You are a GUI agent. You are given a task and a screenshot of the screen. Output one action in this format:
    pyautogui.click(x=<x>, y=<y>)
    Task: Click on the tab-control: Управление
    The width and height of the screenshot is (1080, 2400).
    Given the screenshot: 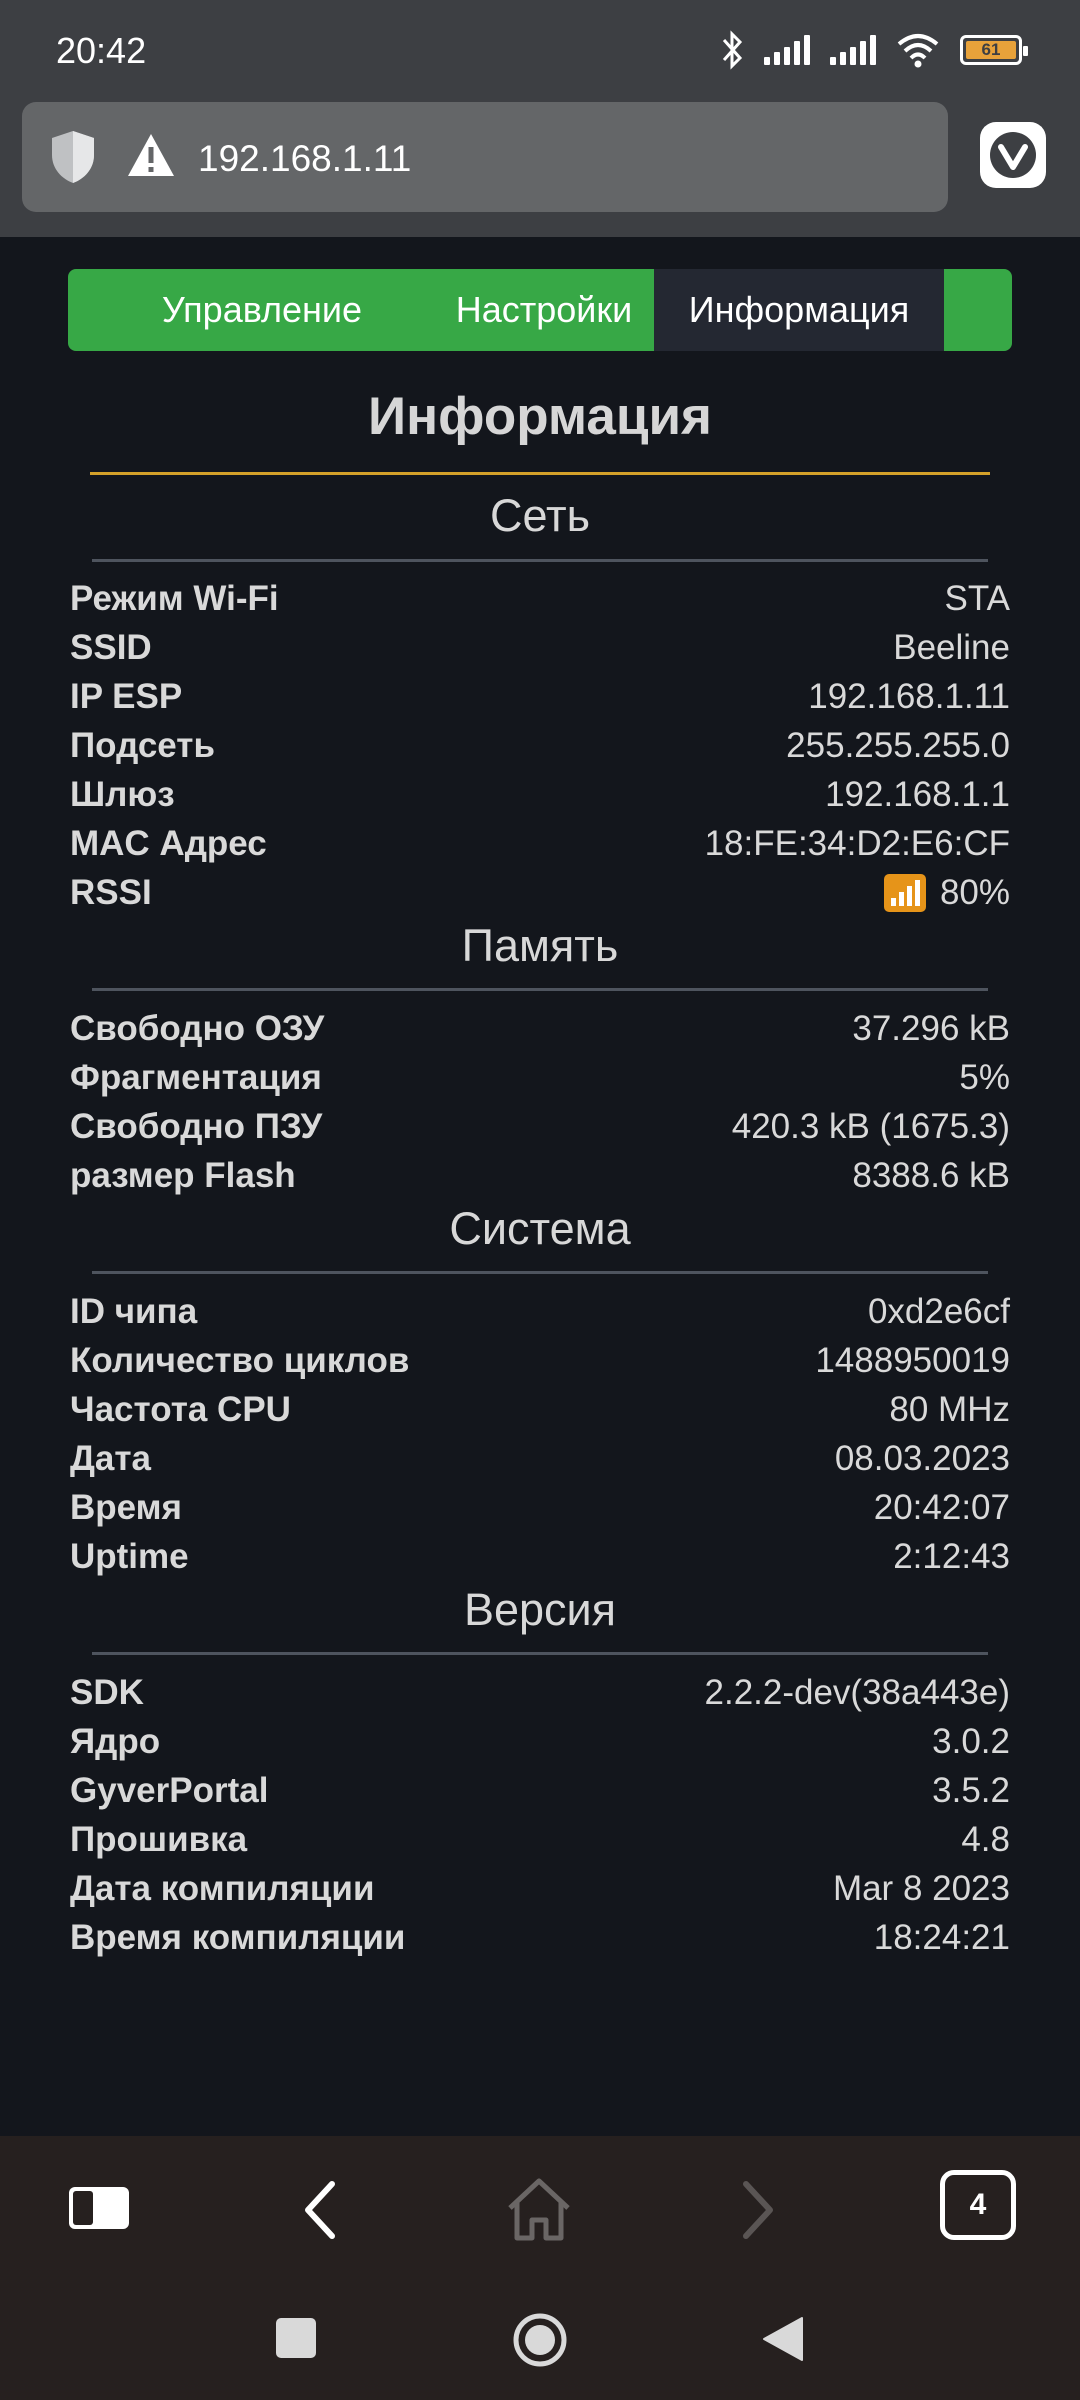 What is the action you would take?
    pyautogui.click(x=262, y=310)
    